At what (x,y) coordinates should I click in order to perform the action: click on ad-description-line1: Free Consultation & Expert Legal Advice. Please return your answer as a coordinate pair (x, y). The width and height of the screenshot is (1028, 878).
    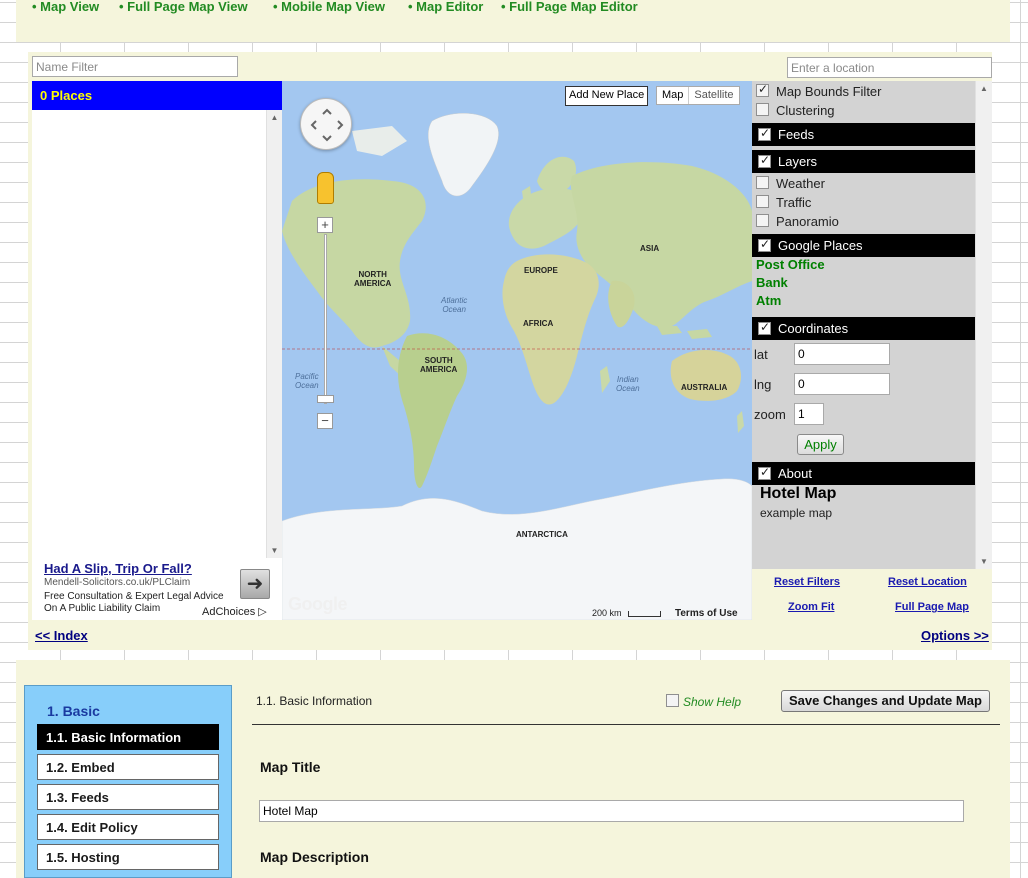
    Looking at the image, I should click on (134, 596).